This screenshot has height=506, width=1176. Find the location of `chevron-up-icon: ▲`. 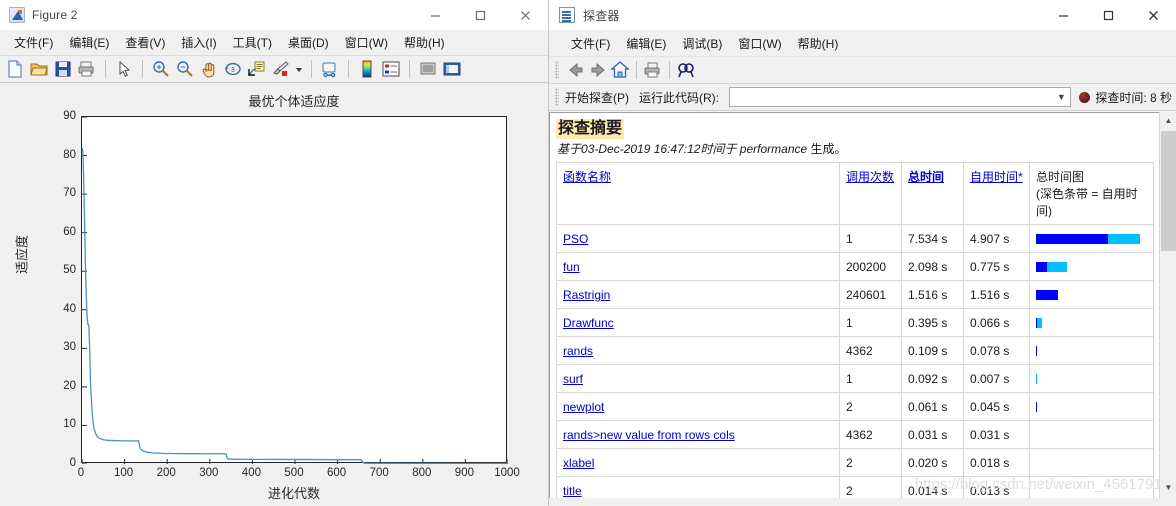

chevron-up-icon: ▲ is located at coordinates (1168, 120).